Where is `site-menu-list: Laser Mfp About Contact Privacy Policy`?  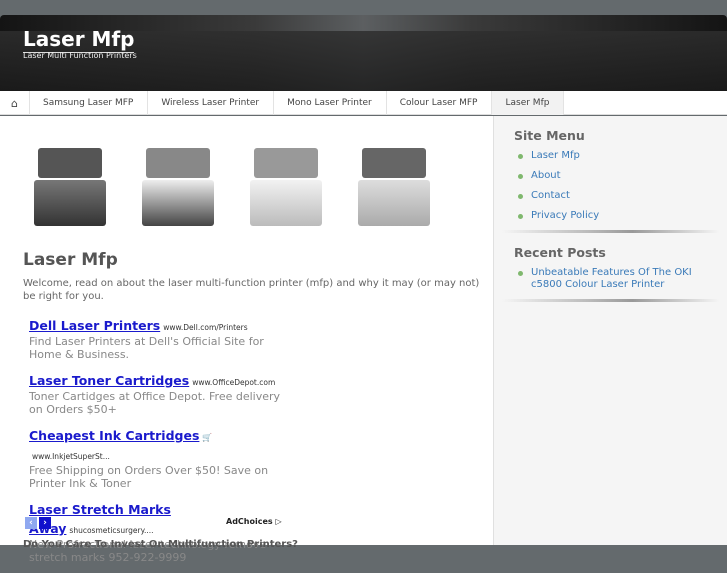
site-menu-list: Laser Mfp About Contact Privacy Policy is located at coordinates (622, 186).